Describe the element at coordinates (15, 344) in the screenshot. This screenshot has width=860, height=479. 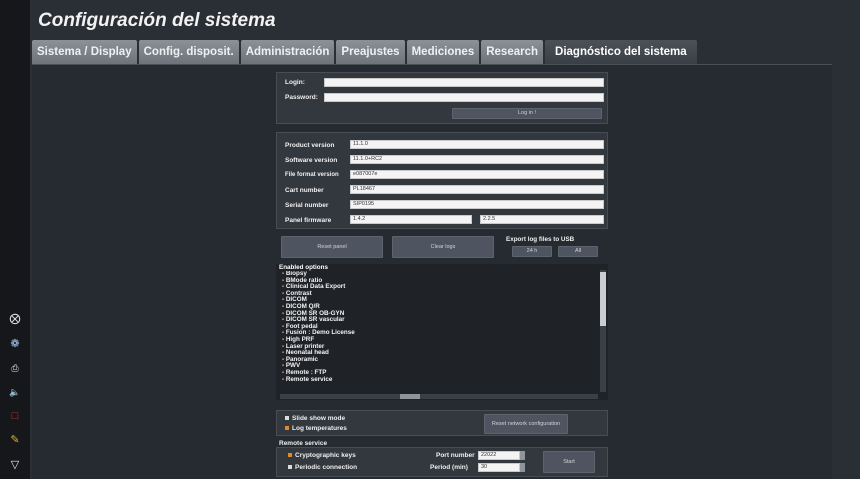
I see `network-icon: ❁` at that location.